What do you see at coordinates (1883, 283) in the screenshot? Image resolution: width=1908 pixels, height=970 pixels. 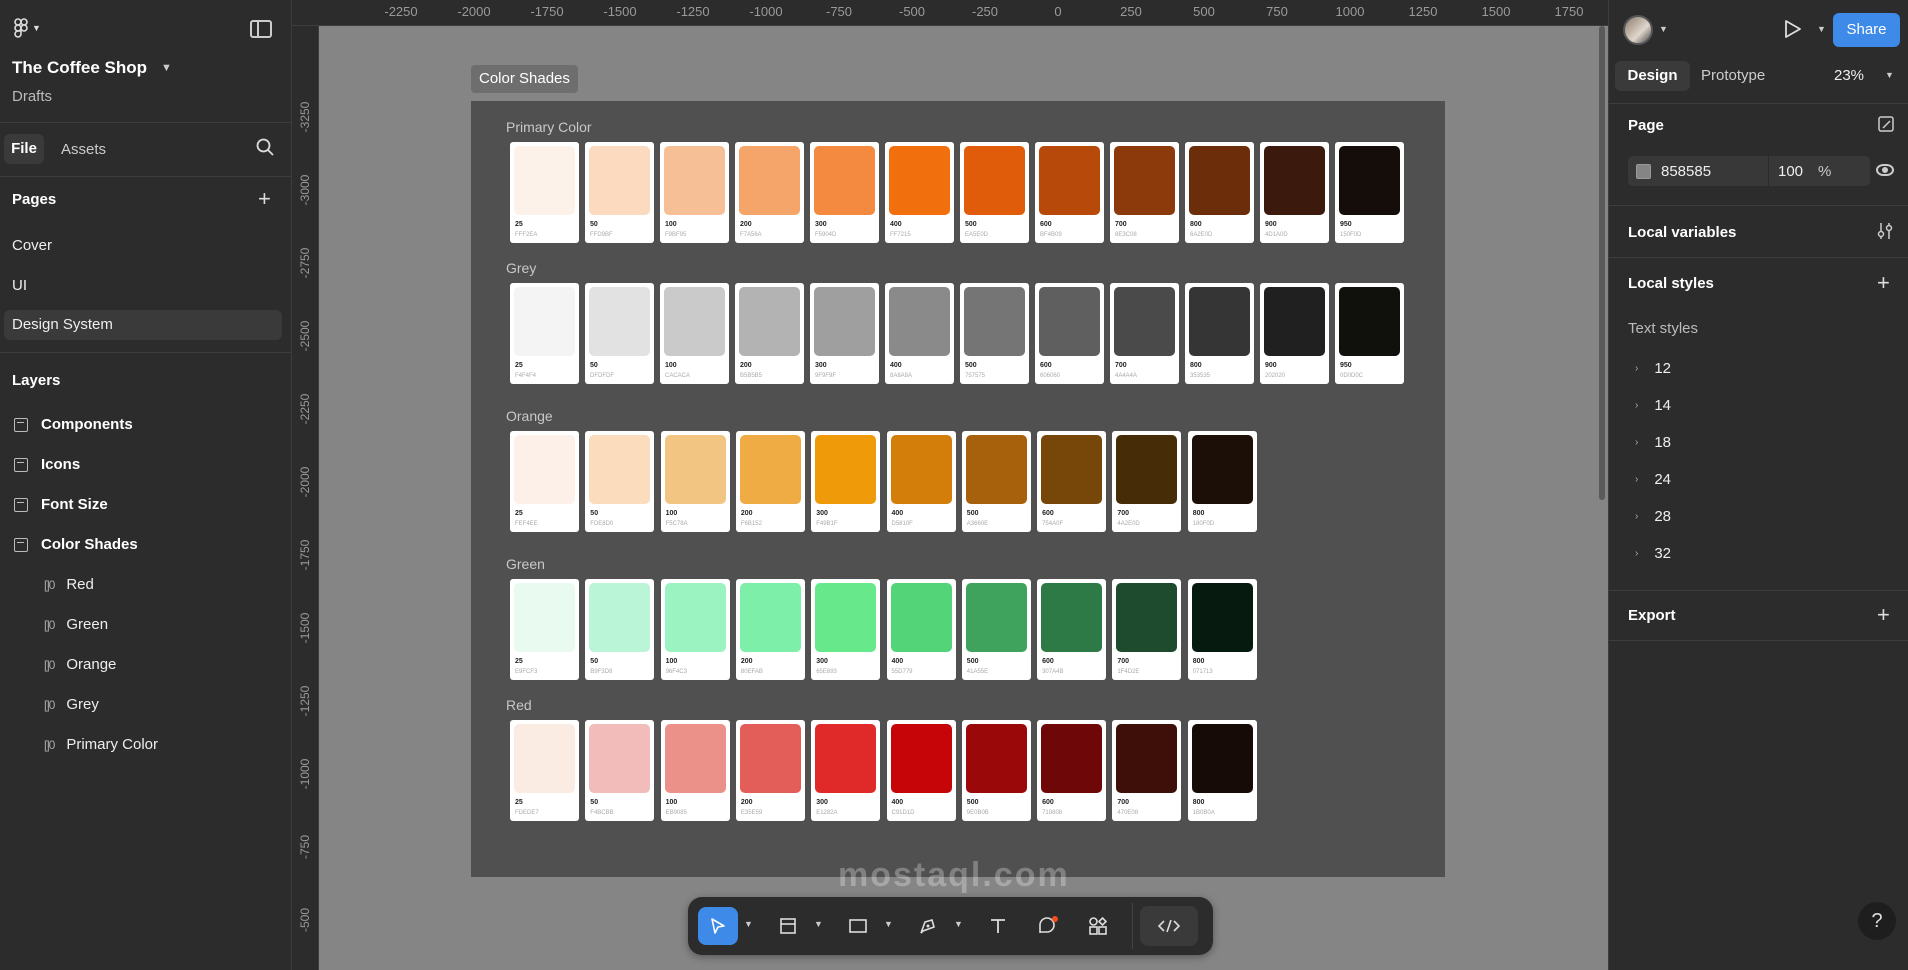 I see `add-style-icon: +` at bounding box center [1883, 283].